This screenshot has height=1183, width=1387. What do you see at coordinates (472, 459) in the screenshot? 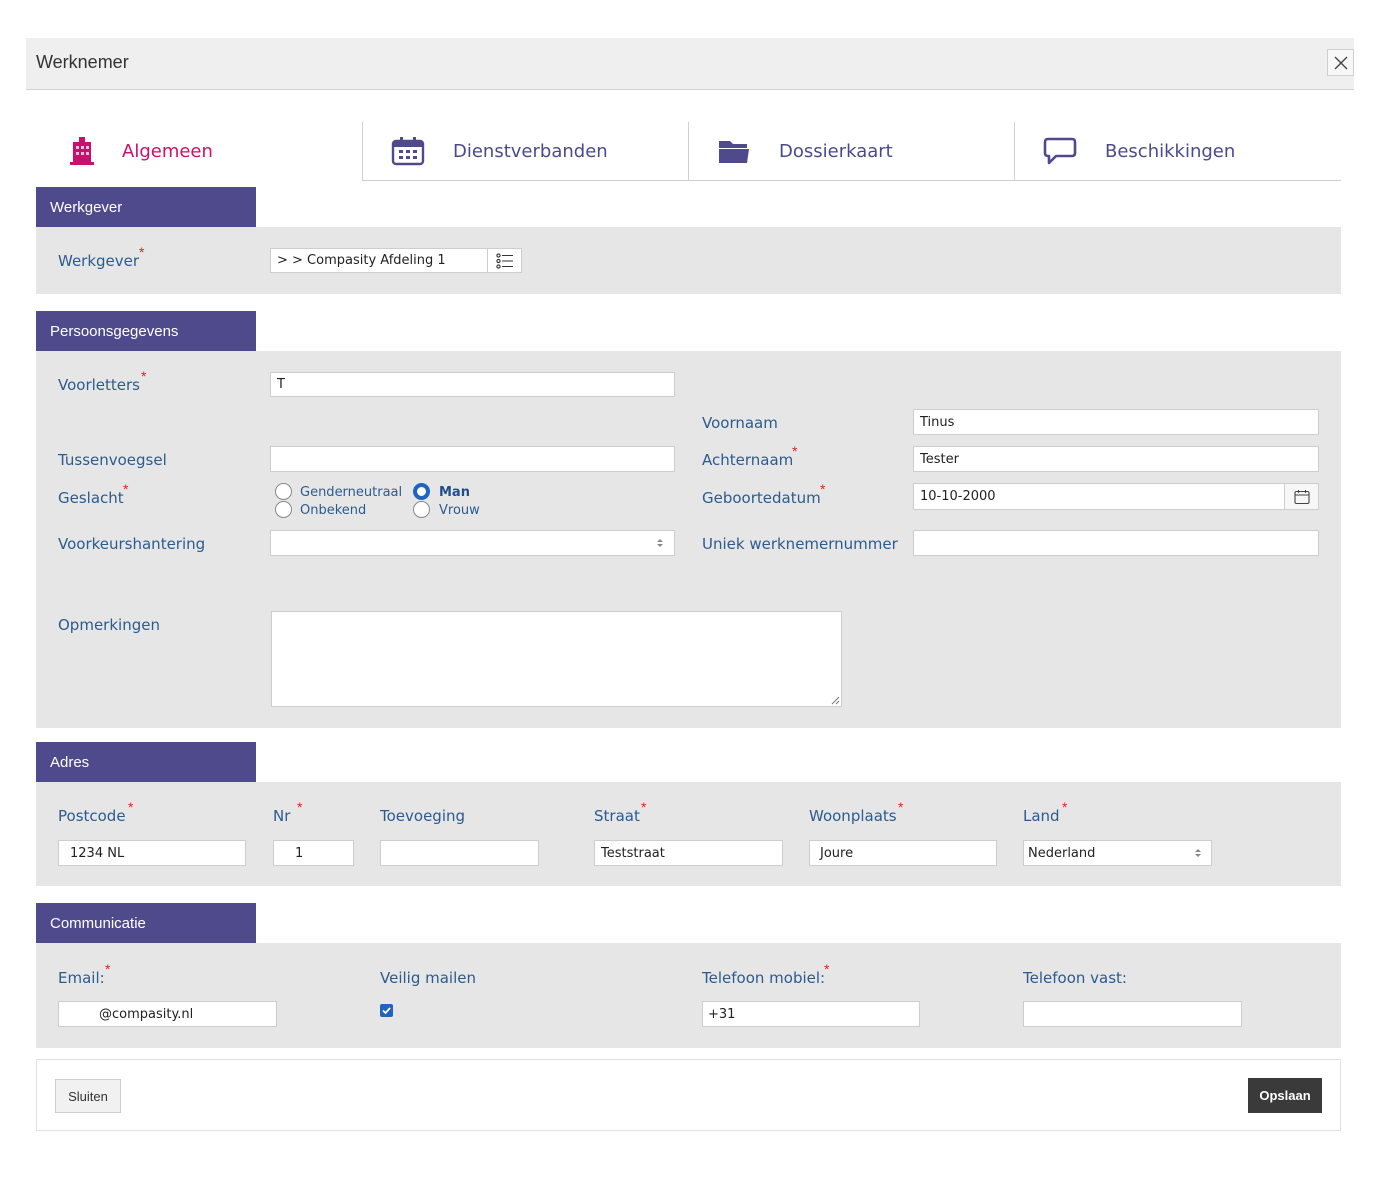
I see `tussenvoegsel-input` at bounding box center [472, 459].